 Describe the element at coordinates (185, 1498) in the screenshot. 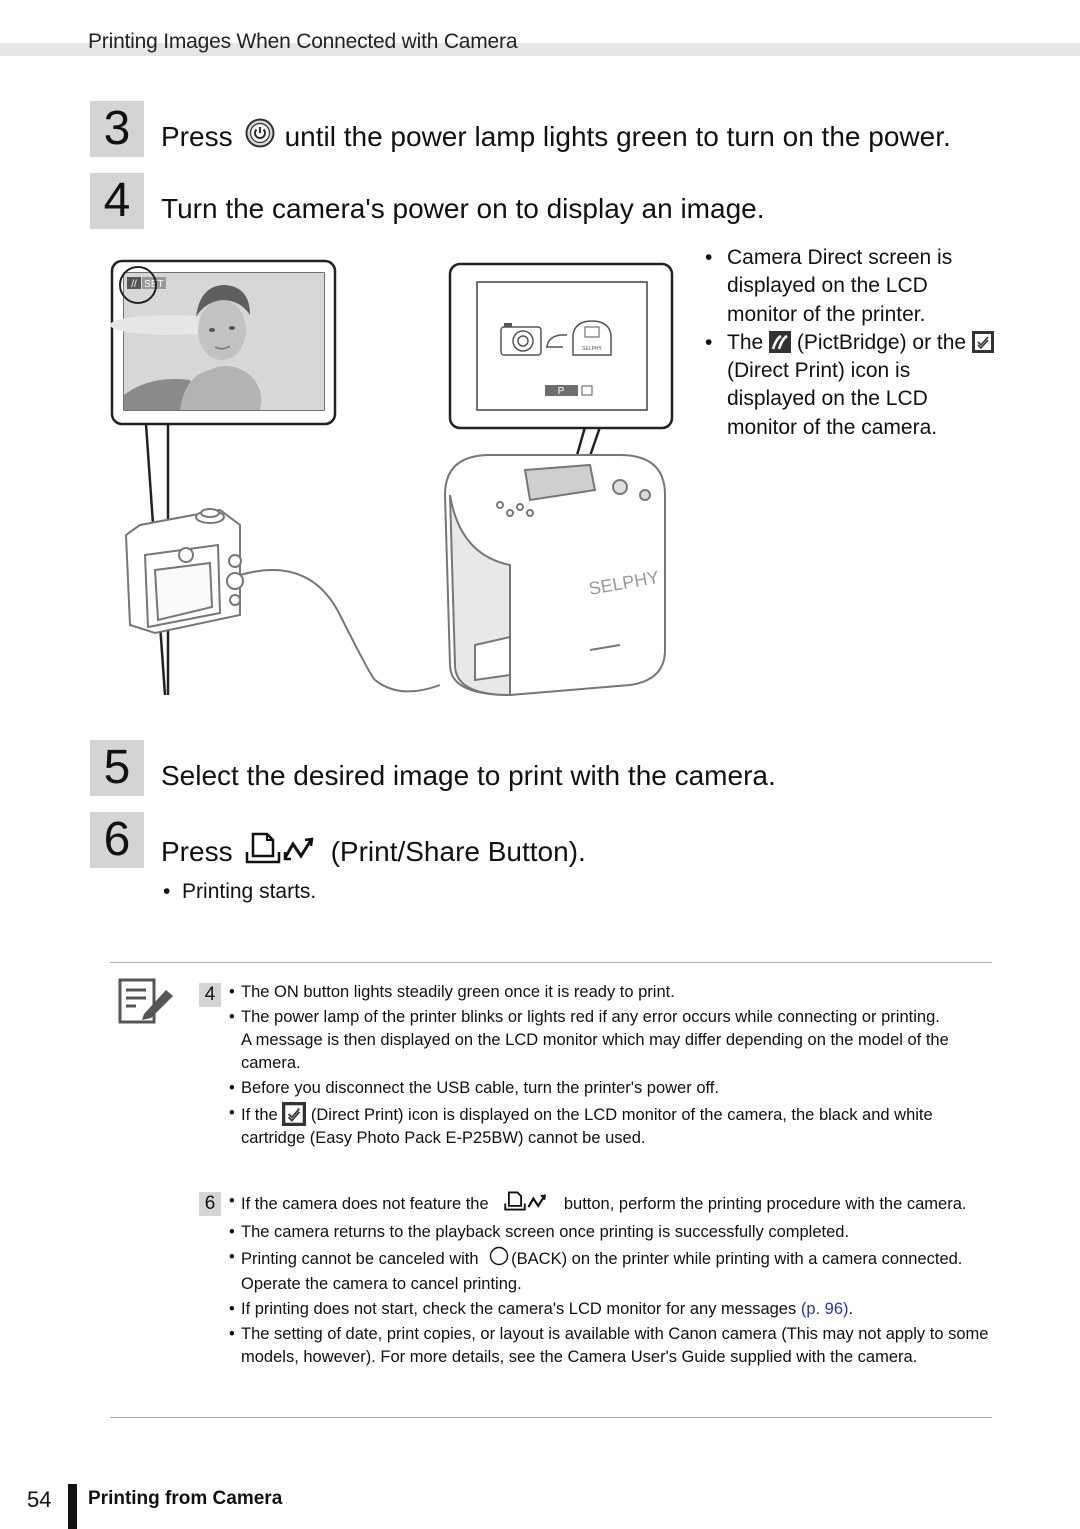

I see `footer-section-title: Printing from Camera` at that location.